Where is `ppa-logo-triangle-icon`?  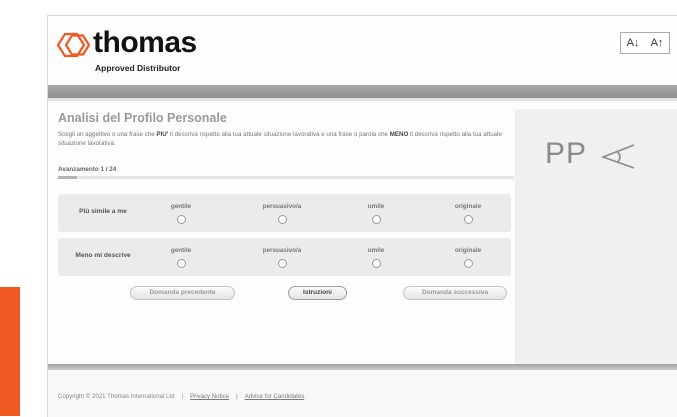 ppa-logo-triangle-icon is located at coordinates (617, 156).